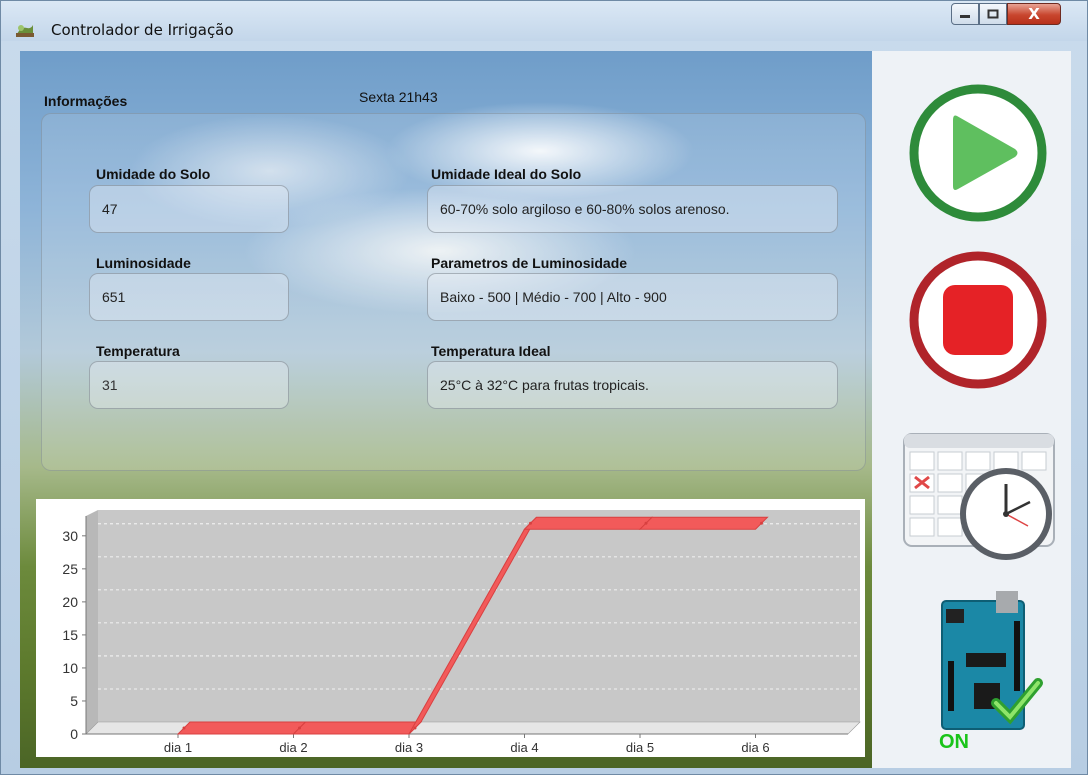  Describe the element at coordinates (189, 209) in the screenshot. I see `soil-moisture-field: 47` at that location.